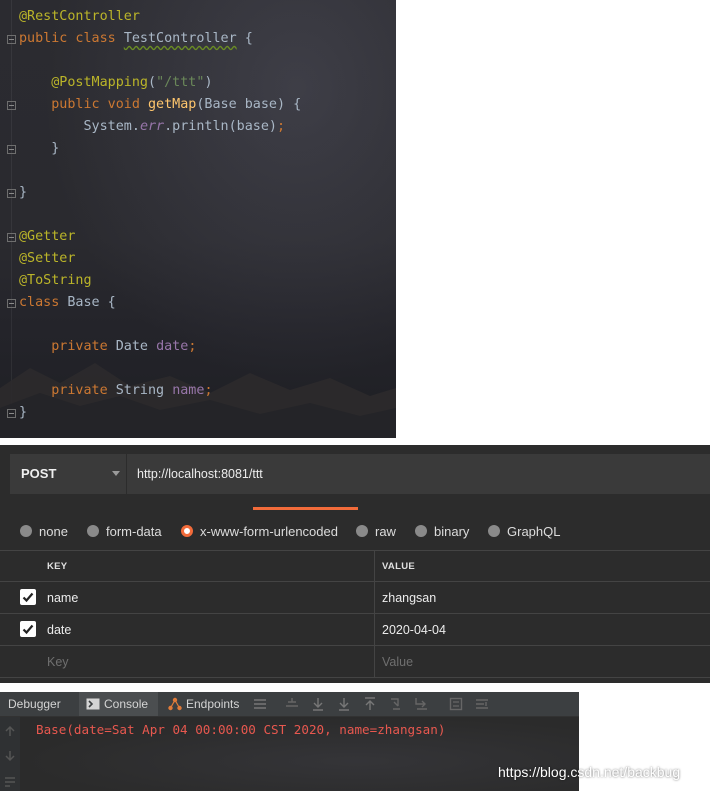 The width and height of the screenshot is (713, 791). Describe the element at coordinates (68, 474) in the screenshot. I see `method-select: POST` at that location.